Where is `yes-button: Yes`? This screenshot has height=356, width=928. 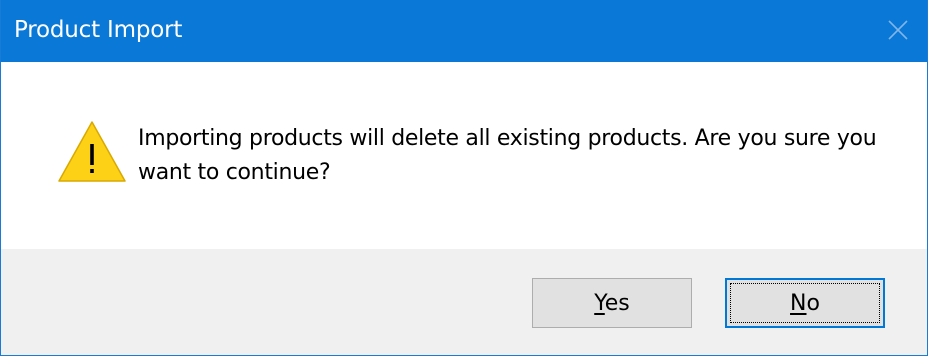 yes-button: Yes is located at coordinates (612, 303).